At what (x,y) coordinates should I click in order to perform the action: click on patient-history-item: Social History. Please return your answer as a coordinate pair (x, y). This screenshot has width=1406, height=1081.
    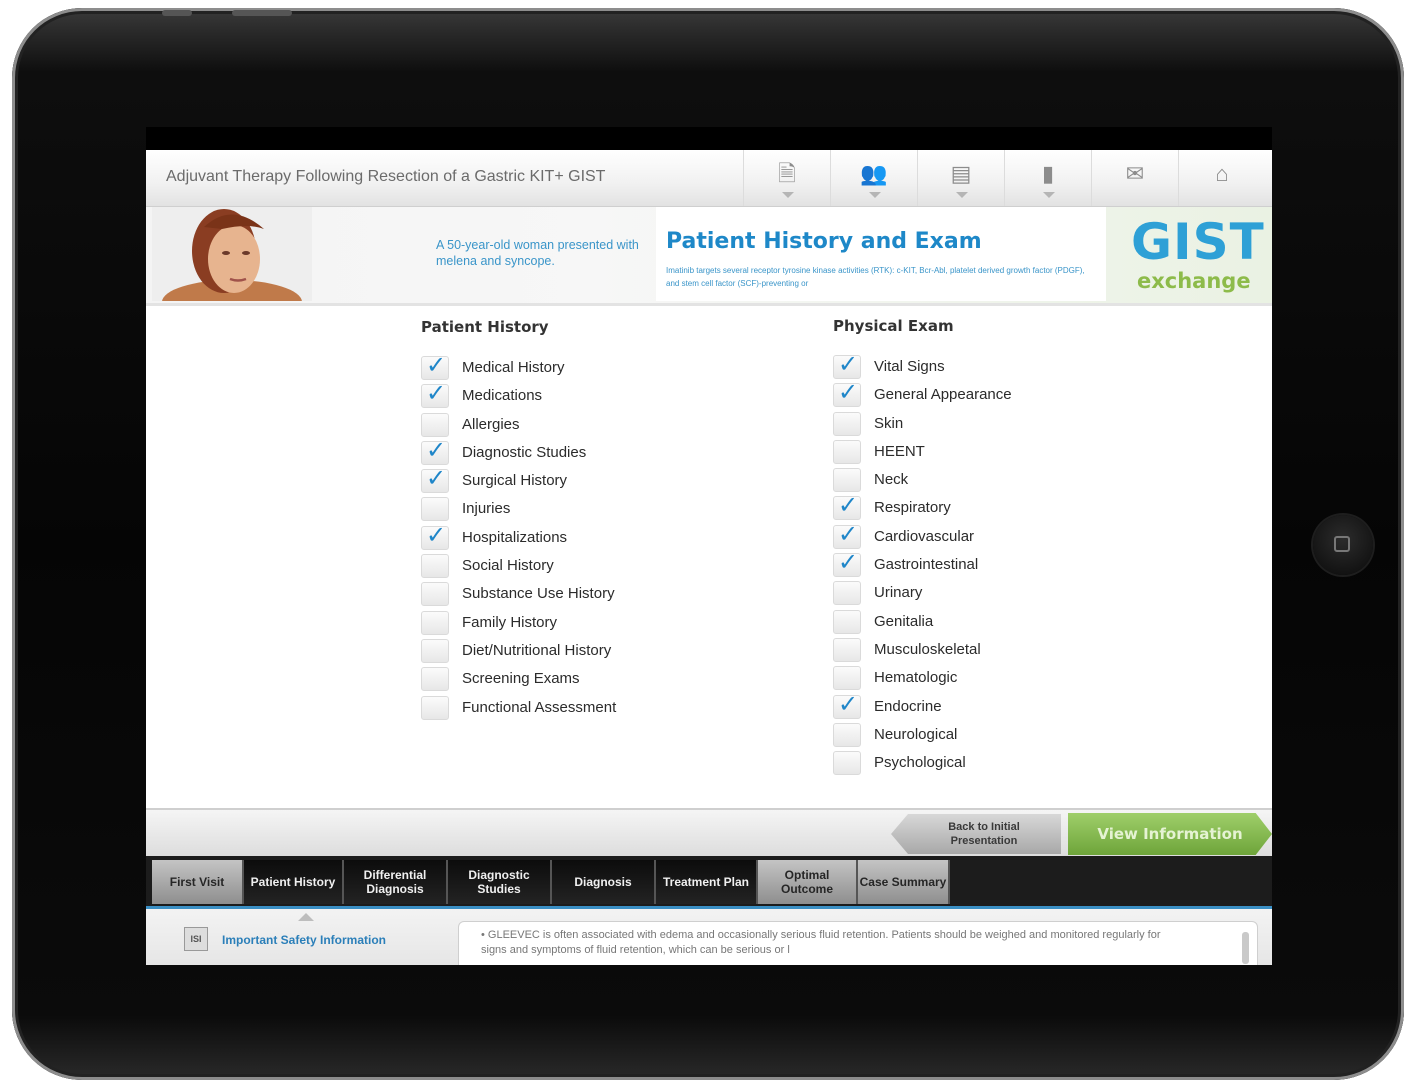
    Looking at the image, I should click on (551, 566).